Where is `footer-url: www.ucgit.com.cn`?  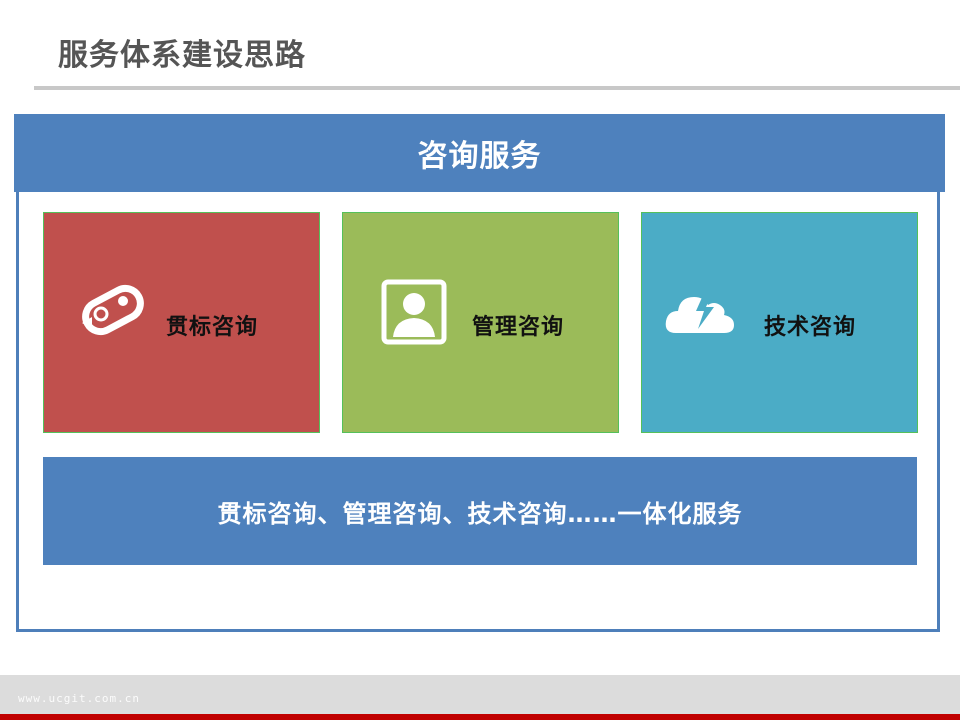
footer-url: www.ucgit.com.cn is located at coordinates (79, 698).